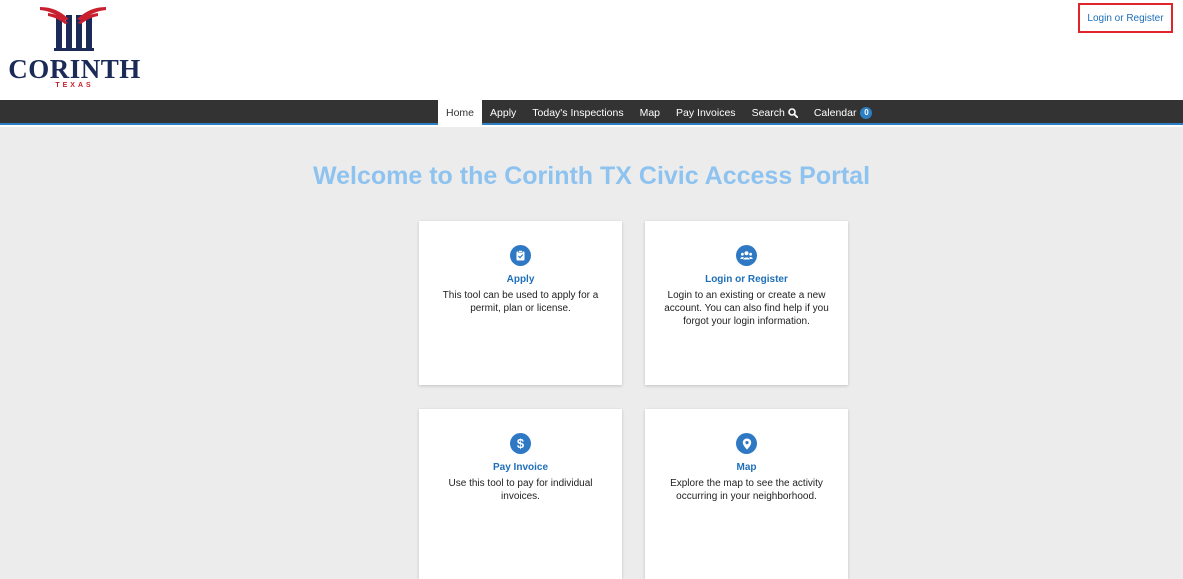 This screenshot has height=579, width=1183. What do you see at coordinates (74, 69) in the screenshot?
I see `logo-wordmark: CORINTH` at bounding box center [74, 69].